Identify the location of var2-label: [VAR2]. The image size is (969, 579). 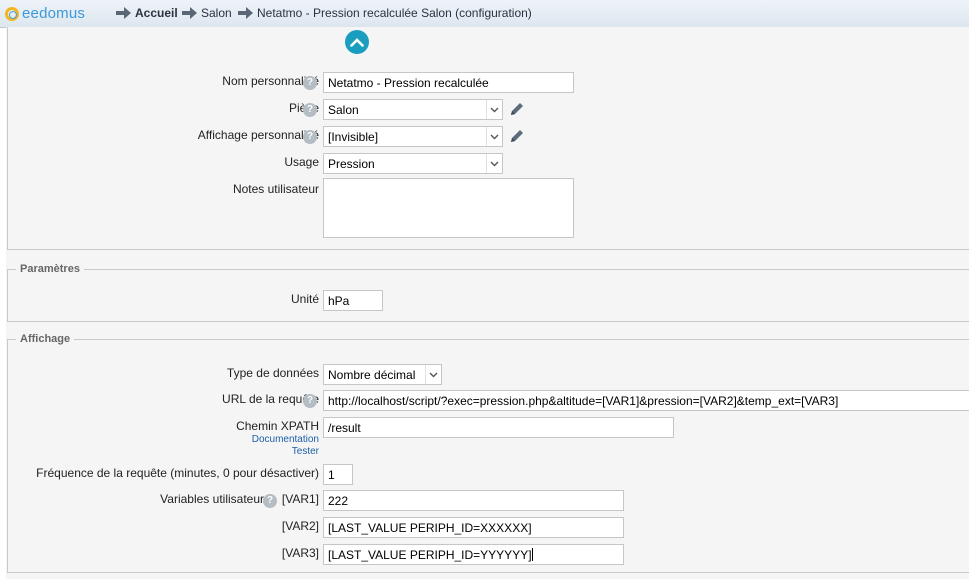
(300, 526).